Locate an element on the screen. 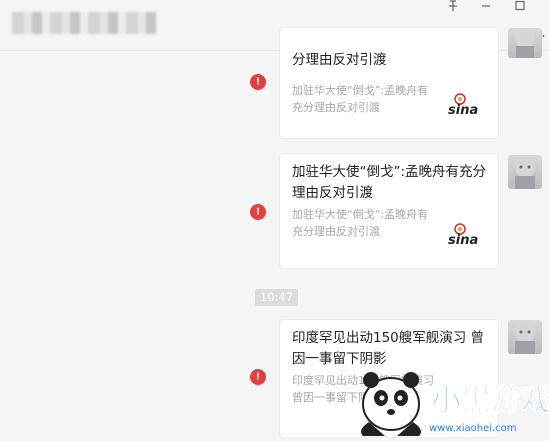 This screenshot has height=441, width=549. card-title: 分理由反对引渡 is located at coordinates (339, 60).